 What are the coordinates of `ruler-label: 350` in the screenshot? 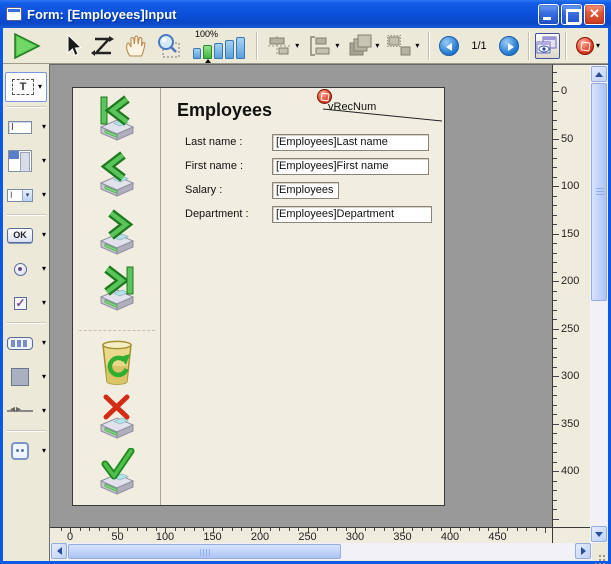 It's located at (402, 537).